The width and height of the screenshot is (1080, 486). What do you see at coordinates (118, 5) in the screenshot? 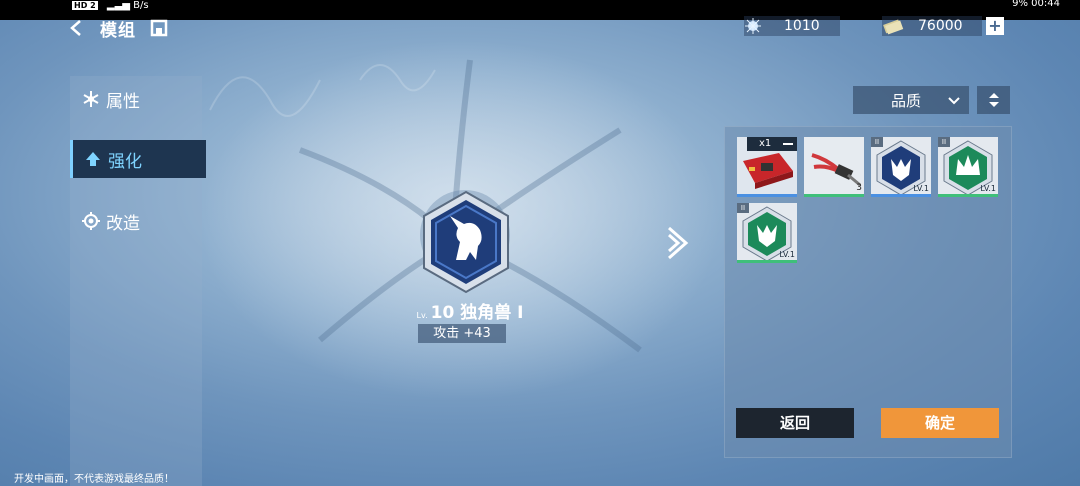
I see `signal-icon: ▂▃▅` at bounding box center [118, 5].